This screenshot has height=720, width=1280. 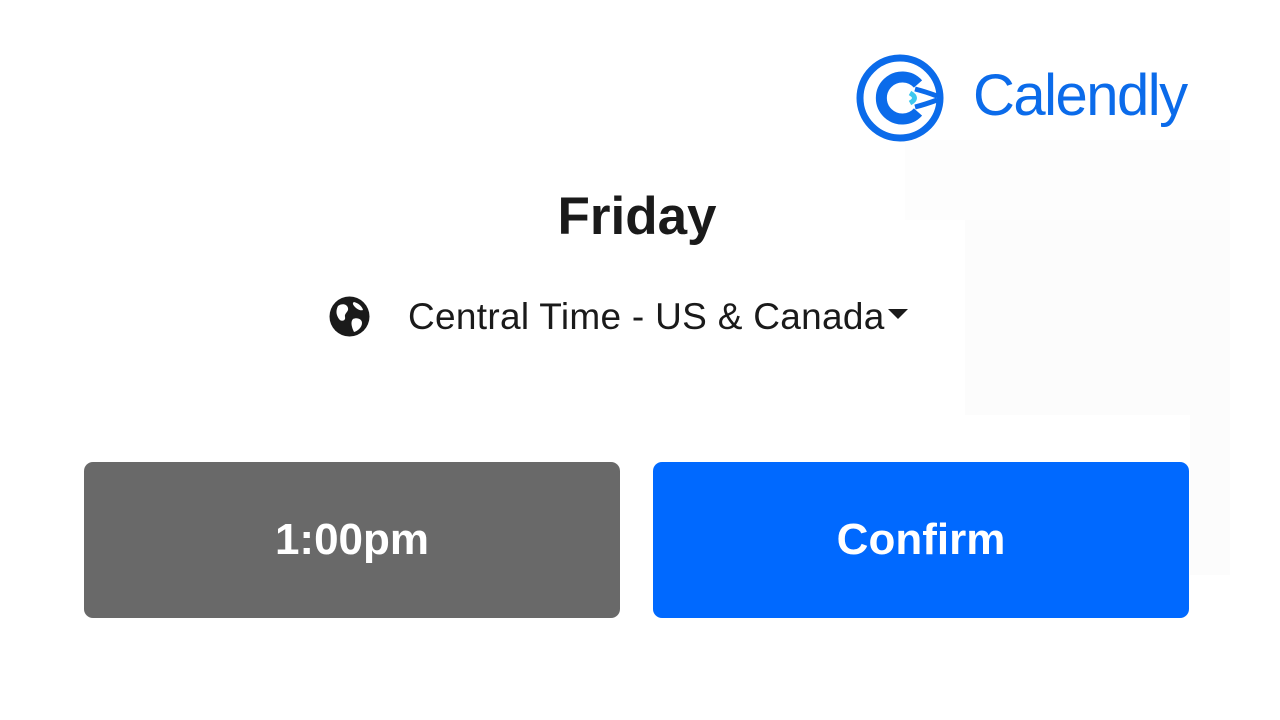 I want to click on calendly-logo-icon, so click(x=900, y=98).